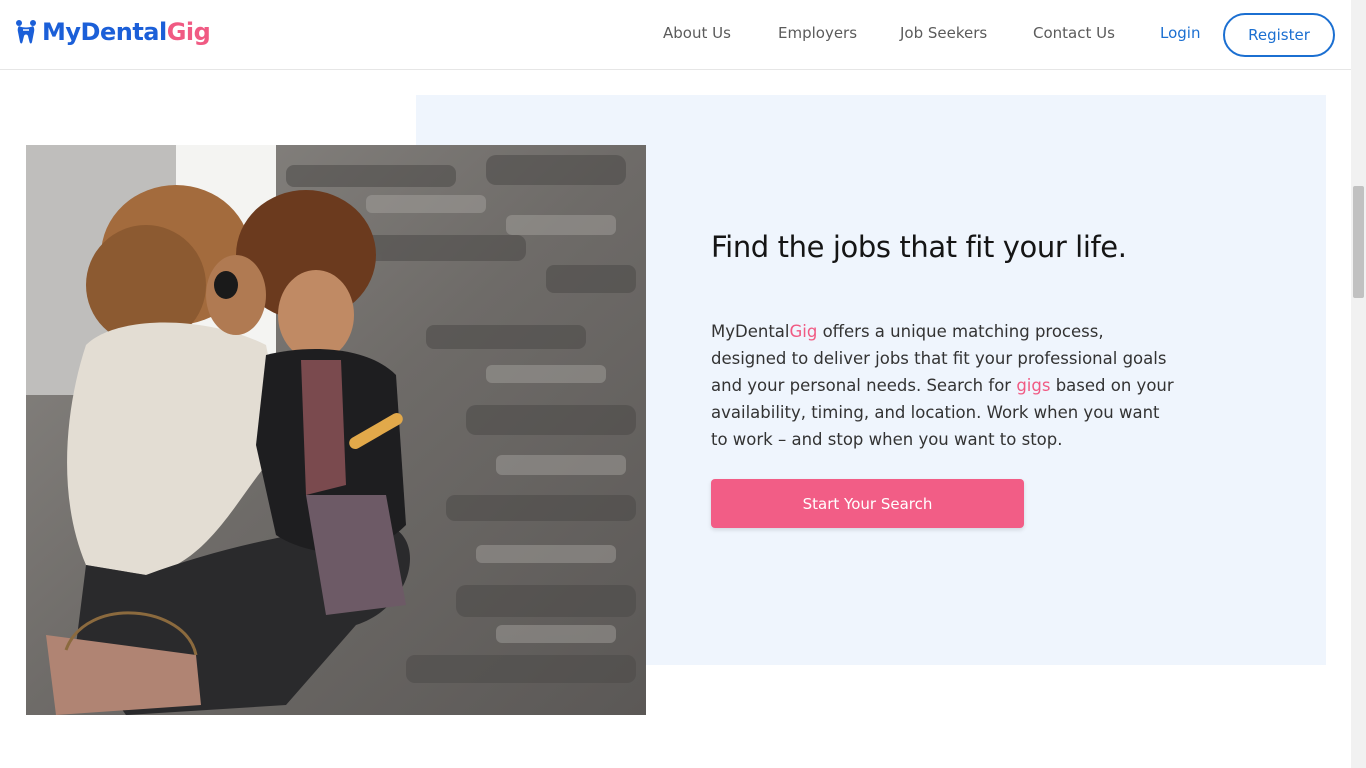  What do you see at coordinates (867, 503) in the screenshot?
I see `start-search-button: Start Your Search` at bounding box center [867, 503].